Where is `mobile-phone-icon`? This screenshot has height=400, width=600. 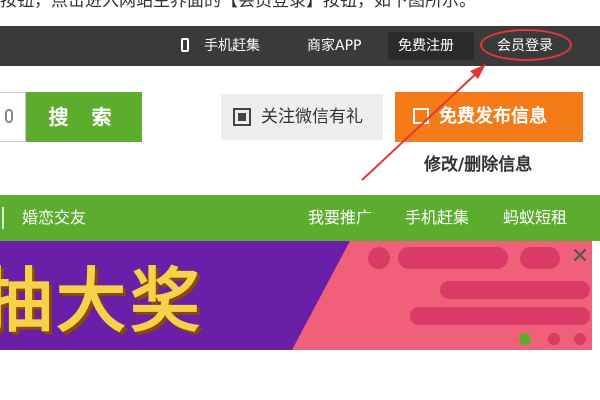 mobile-phone-icon is located at coordinates (185, 45).